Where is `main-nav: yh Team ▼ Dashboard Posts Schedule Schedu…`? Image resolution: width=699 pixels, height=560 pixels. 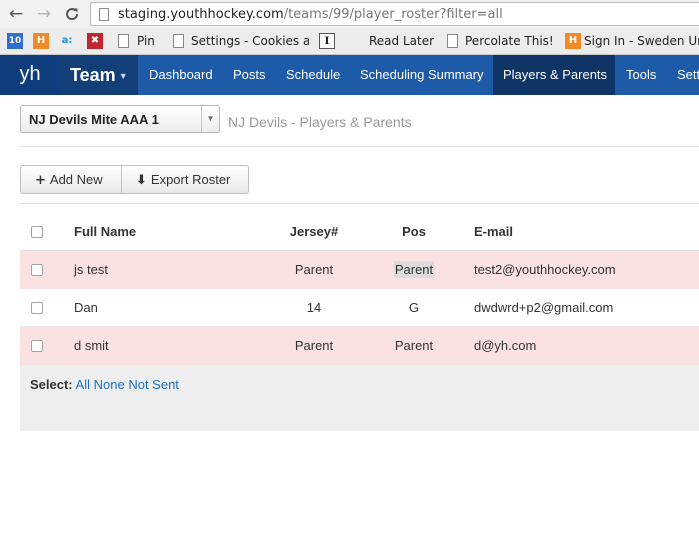 main-nav: yh Team ▼ Dashboard Posts Schedule Schedu… is located at coordinates (349, 75).